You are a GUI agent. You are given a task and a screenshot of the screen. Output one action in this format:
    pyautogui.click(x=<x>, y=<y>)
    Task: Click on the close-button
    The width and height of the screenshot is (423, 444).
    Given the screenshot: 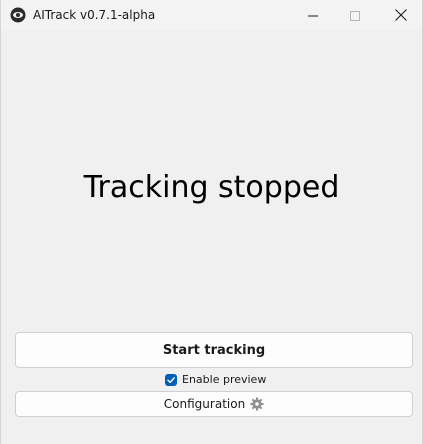 What is the action you would take?
    pyautogui.click(x=400, y=15)
    